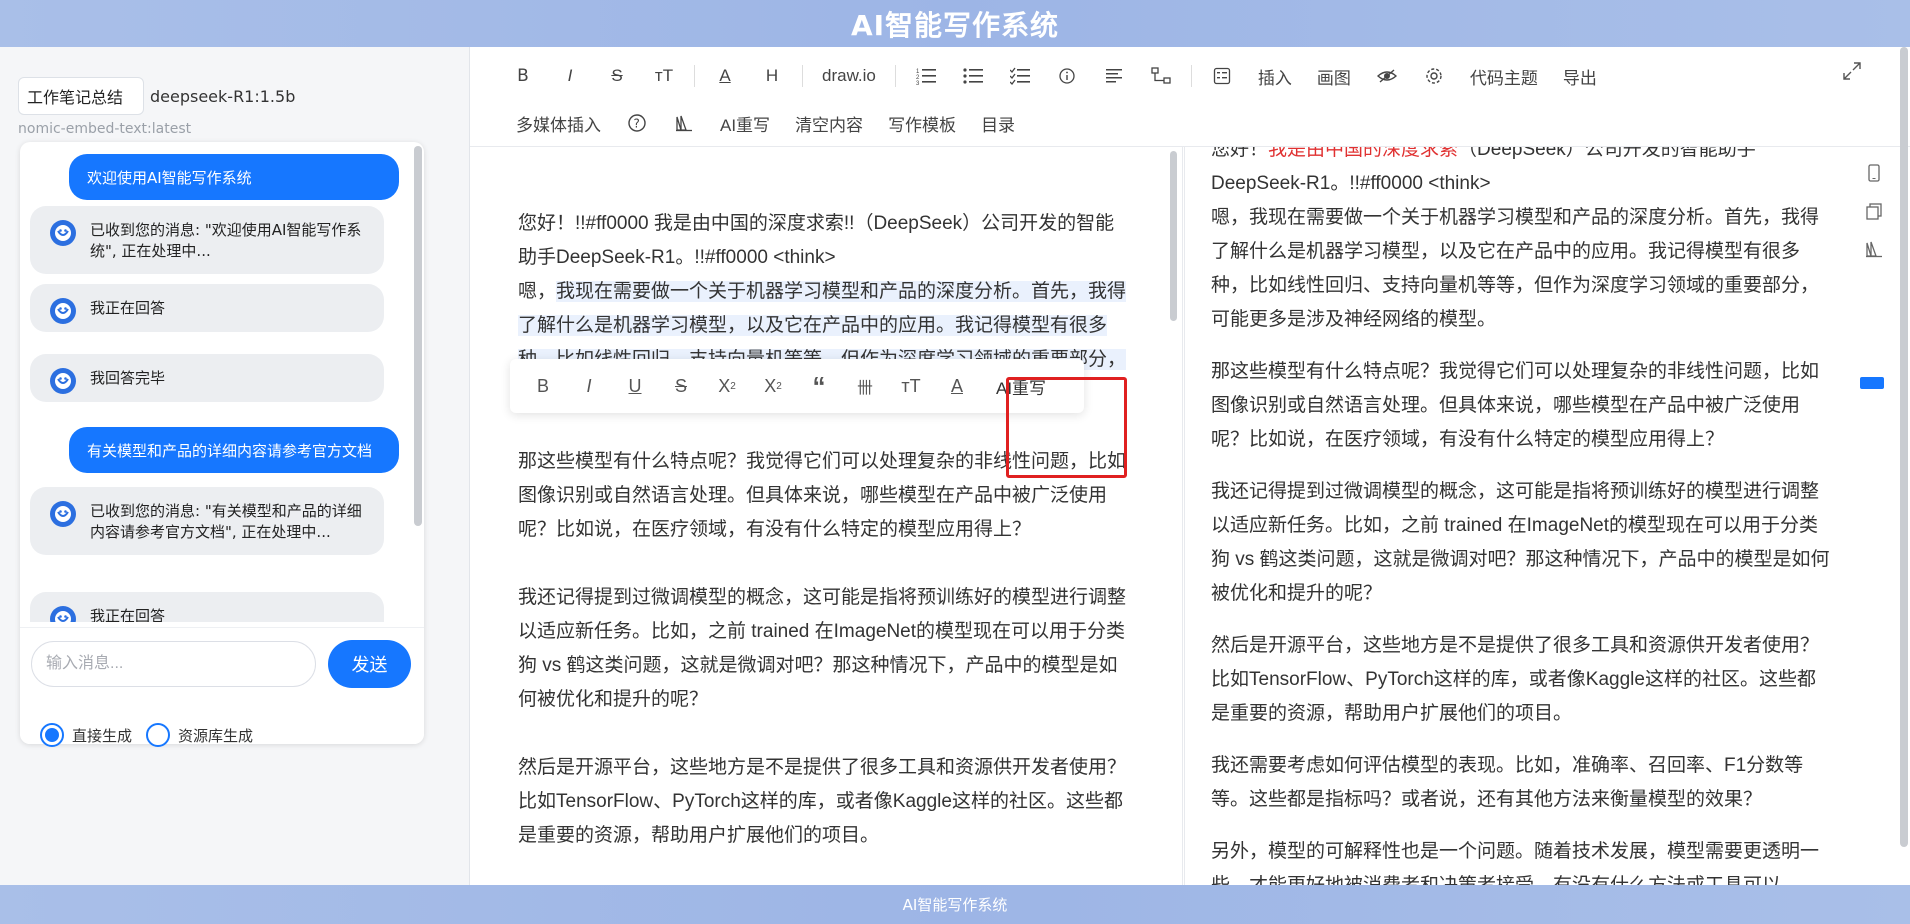 The width and height of the screenshot is (1910, 924). Describe the element at coordinates (1904, 447) in the screenshot. I see `page-scrollbar` at that location.